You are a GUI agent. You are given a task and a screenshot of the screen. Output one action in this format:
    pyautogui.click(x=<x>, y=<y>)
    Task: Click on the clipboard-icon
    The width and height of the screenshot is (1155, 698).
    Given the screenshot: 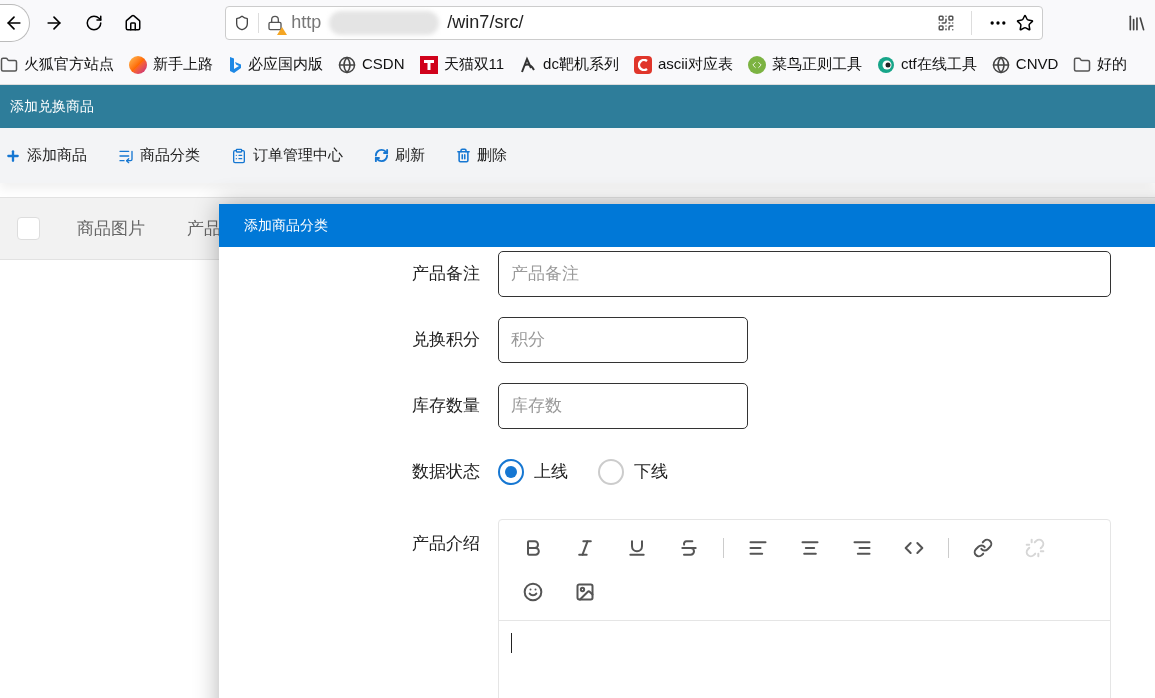 What is the action you would take?
    pyautogui.click(x=239, y=155)
    